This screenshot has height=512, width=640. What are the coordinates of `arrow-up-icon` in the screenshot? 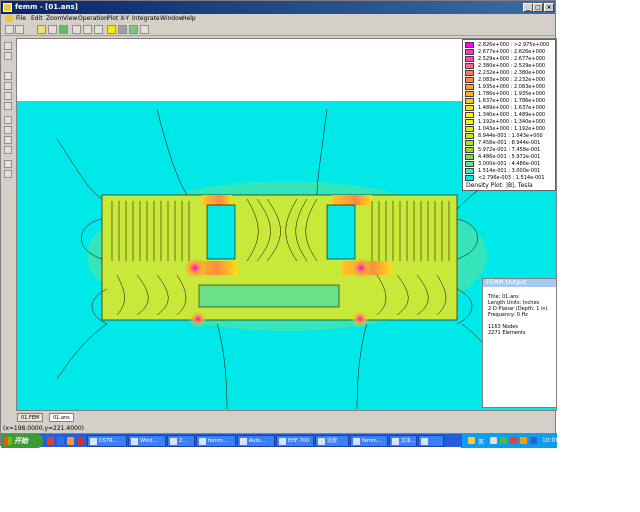 It's located at (8, 120).